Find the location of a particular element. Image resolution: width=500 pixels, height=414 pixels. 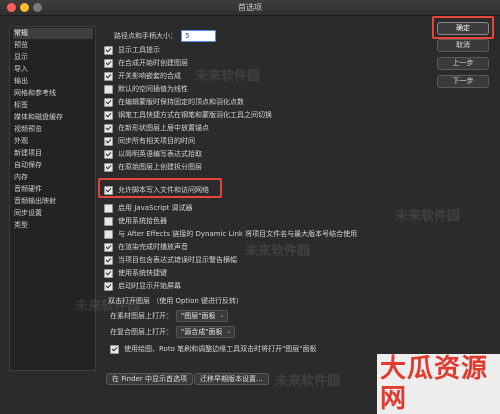

sidebar-item-new-project: 新建项目 is located at coordinates (53, 153).